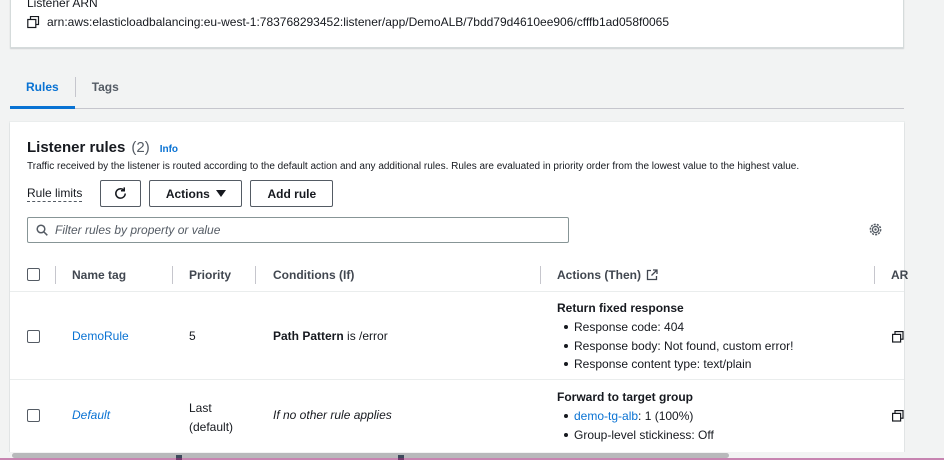  I want to click on rule-priority: Last (default), so click(211, 417).